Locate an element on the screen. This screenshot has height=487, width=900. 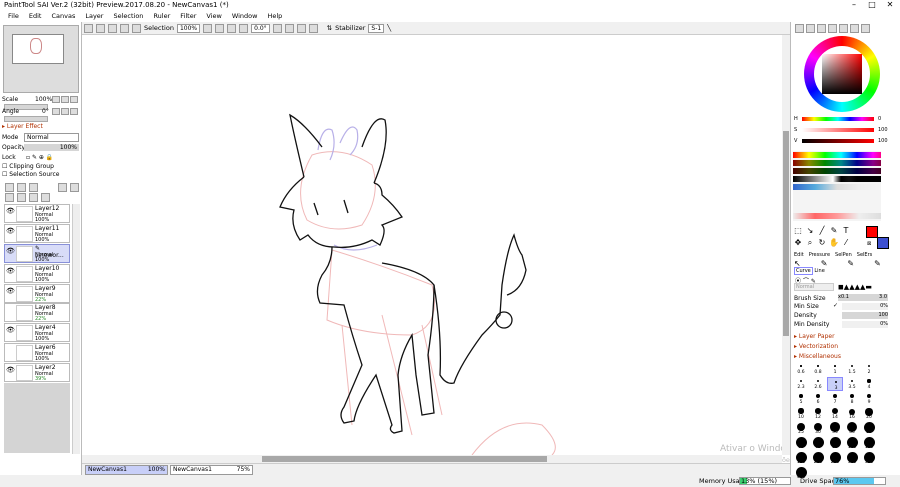
rotate-left-icon is located at coordinates (277, 28).